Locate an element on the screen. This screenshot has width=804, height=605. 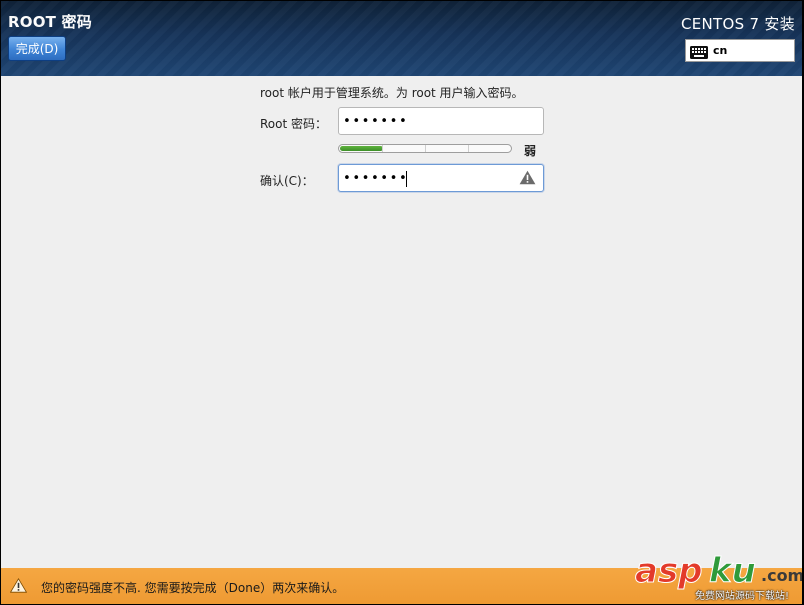
watermark-logo: asp ku .com 免费网站源码下载站! is located at coordinates (718, 576).